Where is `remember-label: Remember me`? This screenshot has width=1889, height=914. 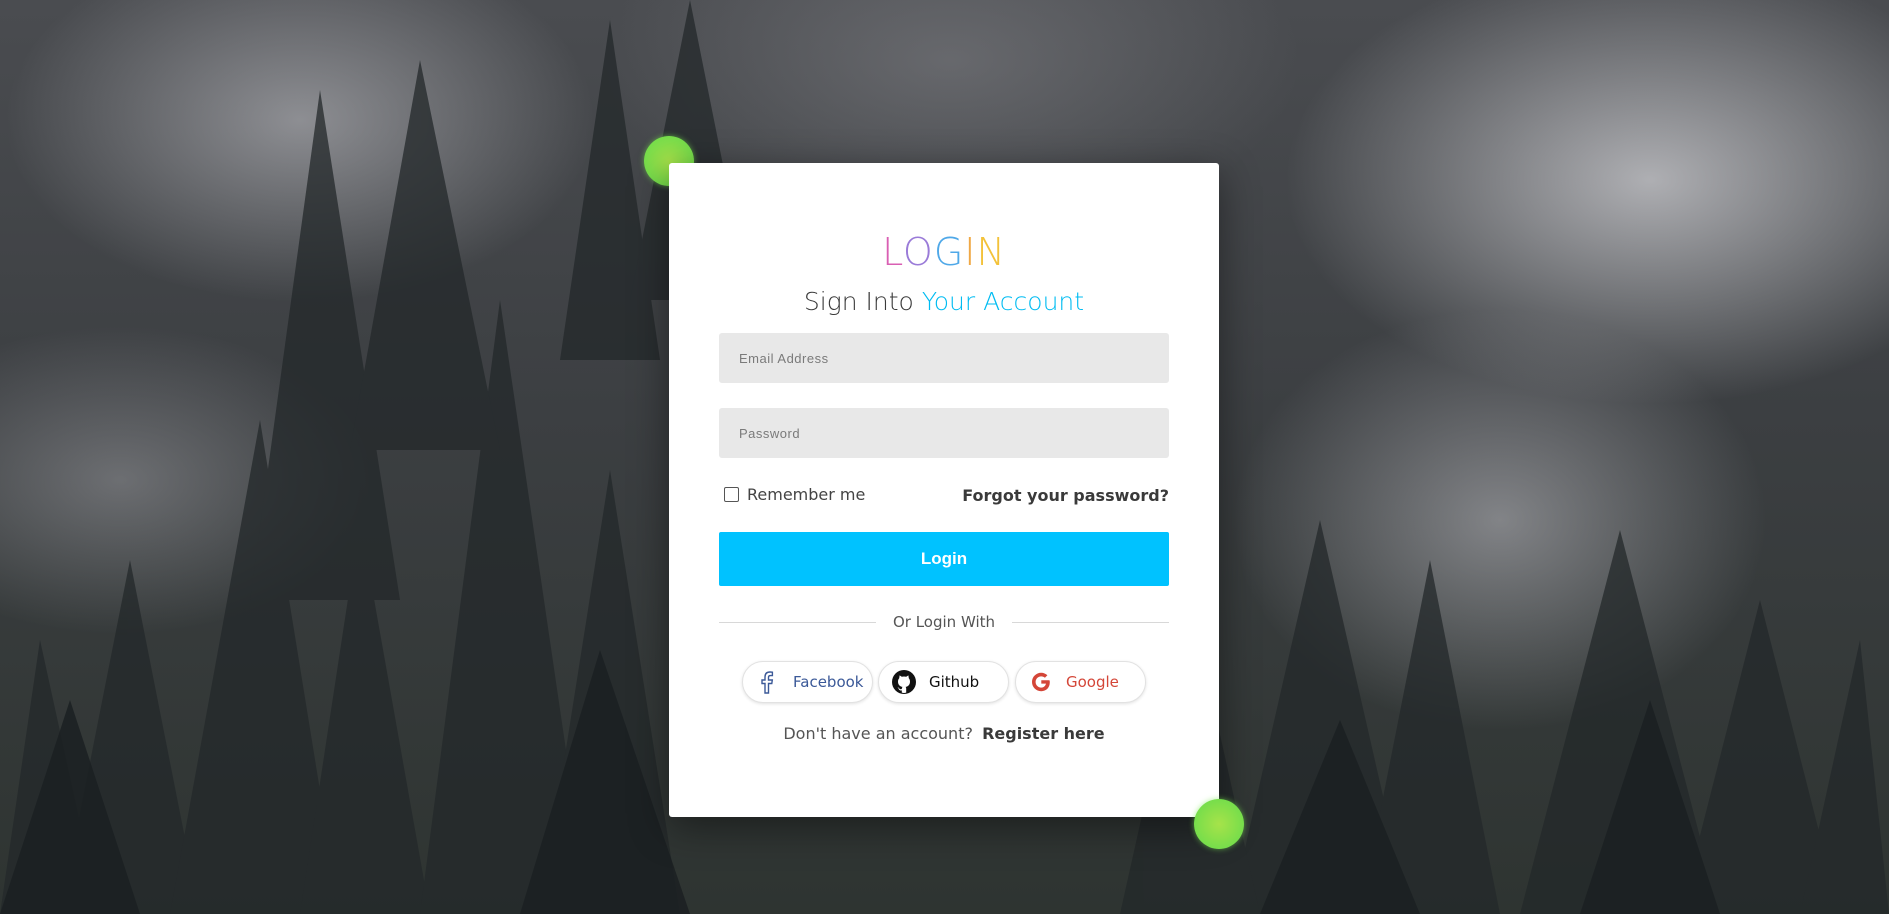
remember-label: Remember me is located at coordinates (806, 494).